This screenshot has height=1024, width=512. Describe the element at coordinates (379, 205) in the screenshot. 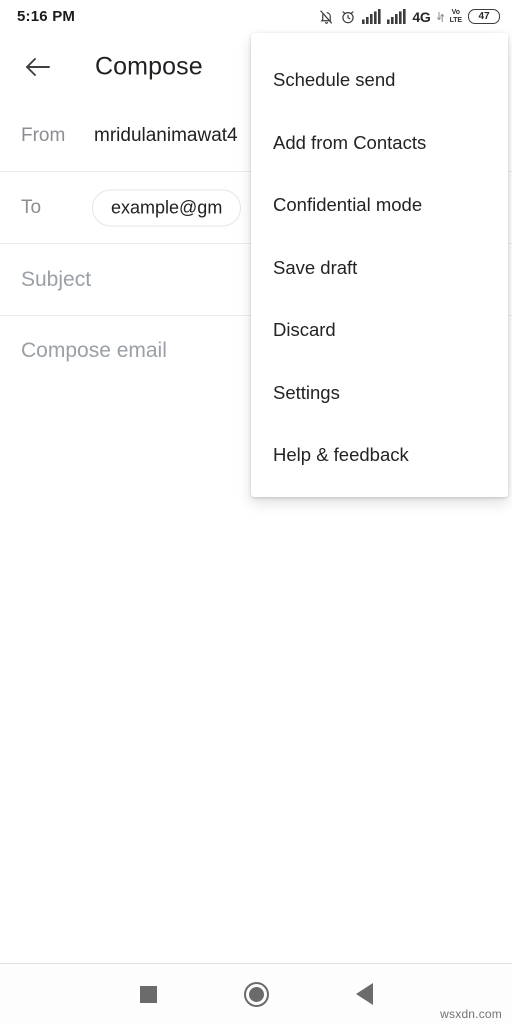

I see `menu-item-confidential-mode: Confidential mode` at that location.